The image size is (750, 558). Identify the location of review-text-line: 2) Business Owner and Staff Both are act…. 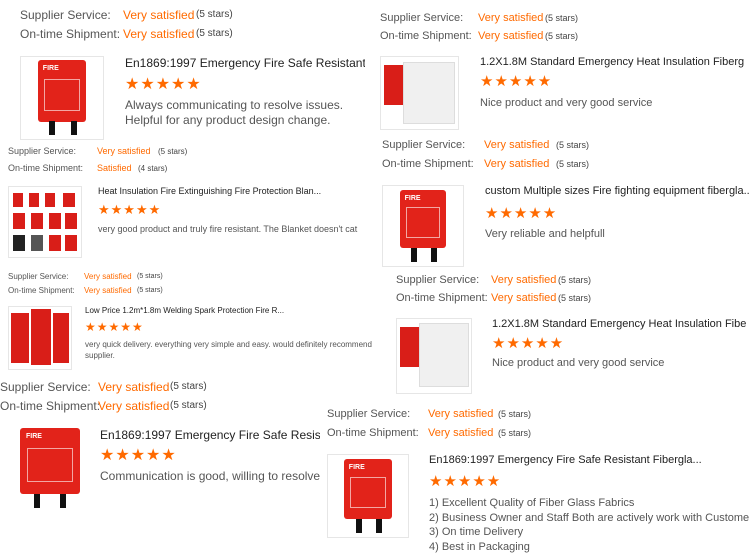
(589, 517).